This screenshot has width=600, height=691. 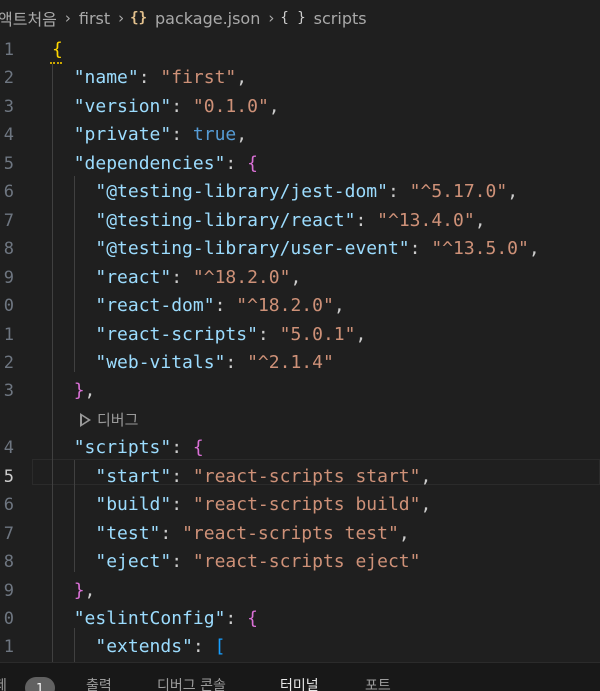 I want to click on code-line: 3 "version": "0.1.0",, so click(x=300, y=107).